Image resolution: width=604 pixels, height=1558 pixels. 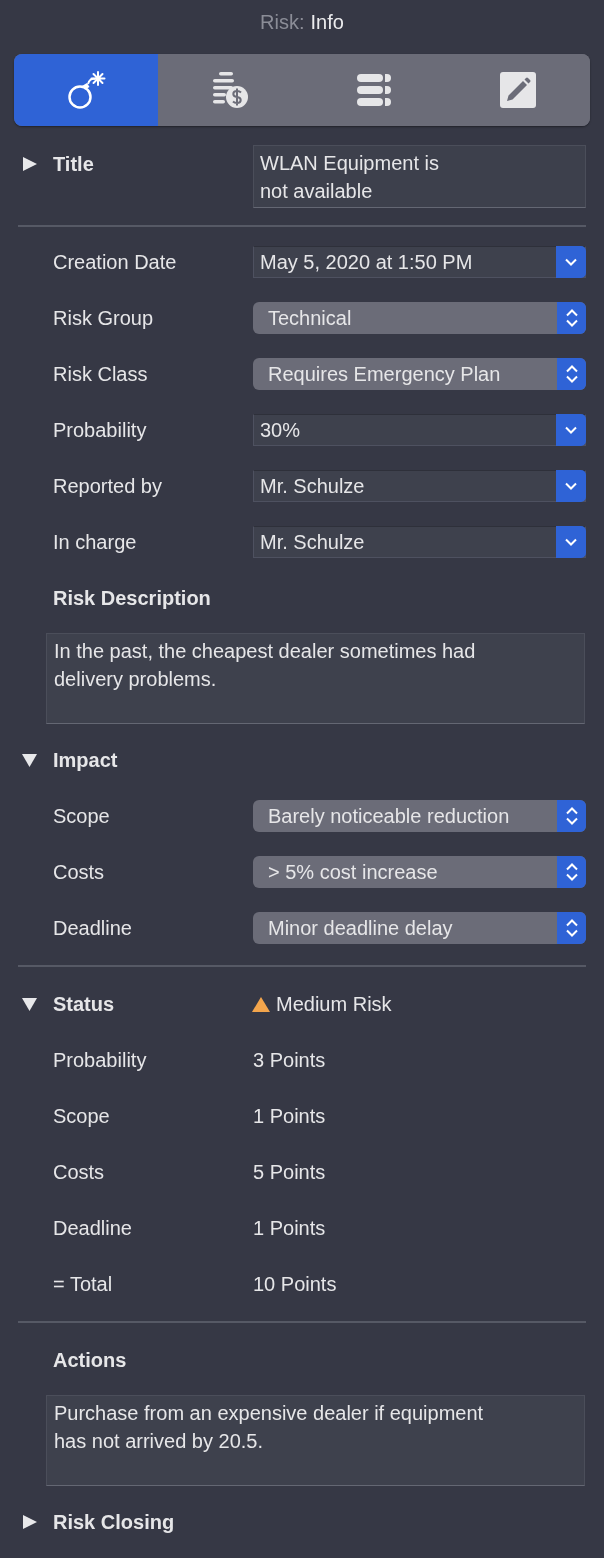 I want to click on popup-button: Barely noticeable reduction, so click(x=419, y=816).